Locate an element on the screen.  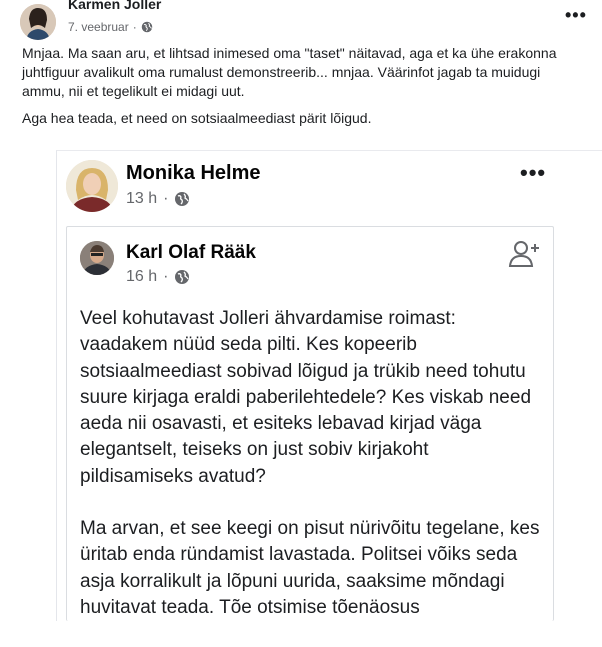
karl-post-meta: 16 h · is located at coordinates (158, 277).